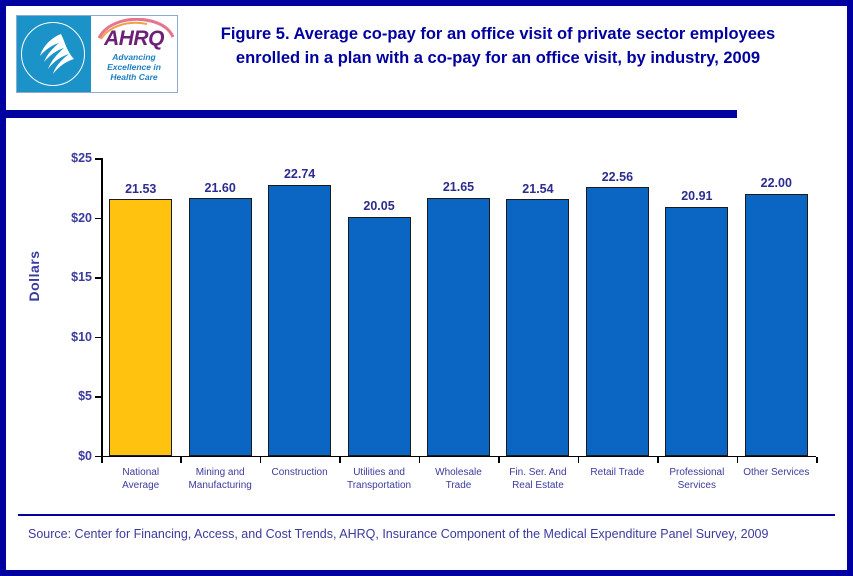  What do you see at coordinates (34, 276) in the screenshot?
I see `y-axis-title: Dollars` at bounding box center [34, 276].